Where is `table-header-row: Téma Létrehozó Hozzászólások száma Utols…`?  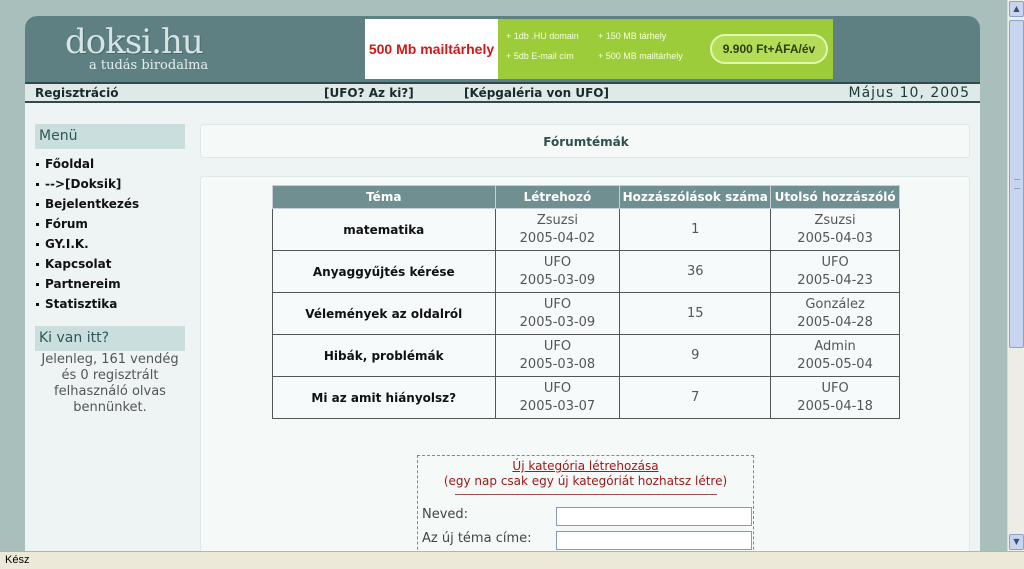
table-header-row: Téma Létrehozó Hozzászólások száma Utols… is located at coordinates (586, 197).